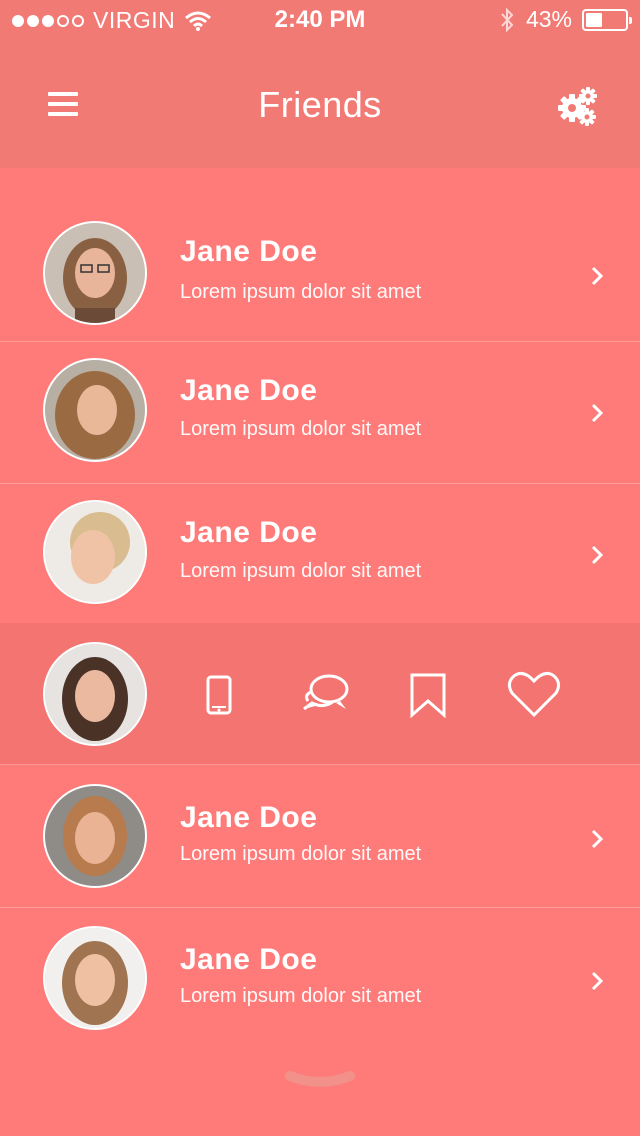 This screenshot has height=1136, width=640. I want to click on friend-row-expanded, so click(320, 694).